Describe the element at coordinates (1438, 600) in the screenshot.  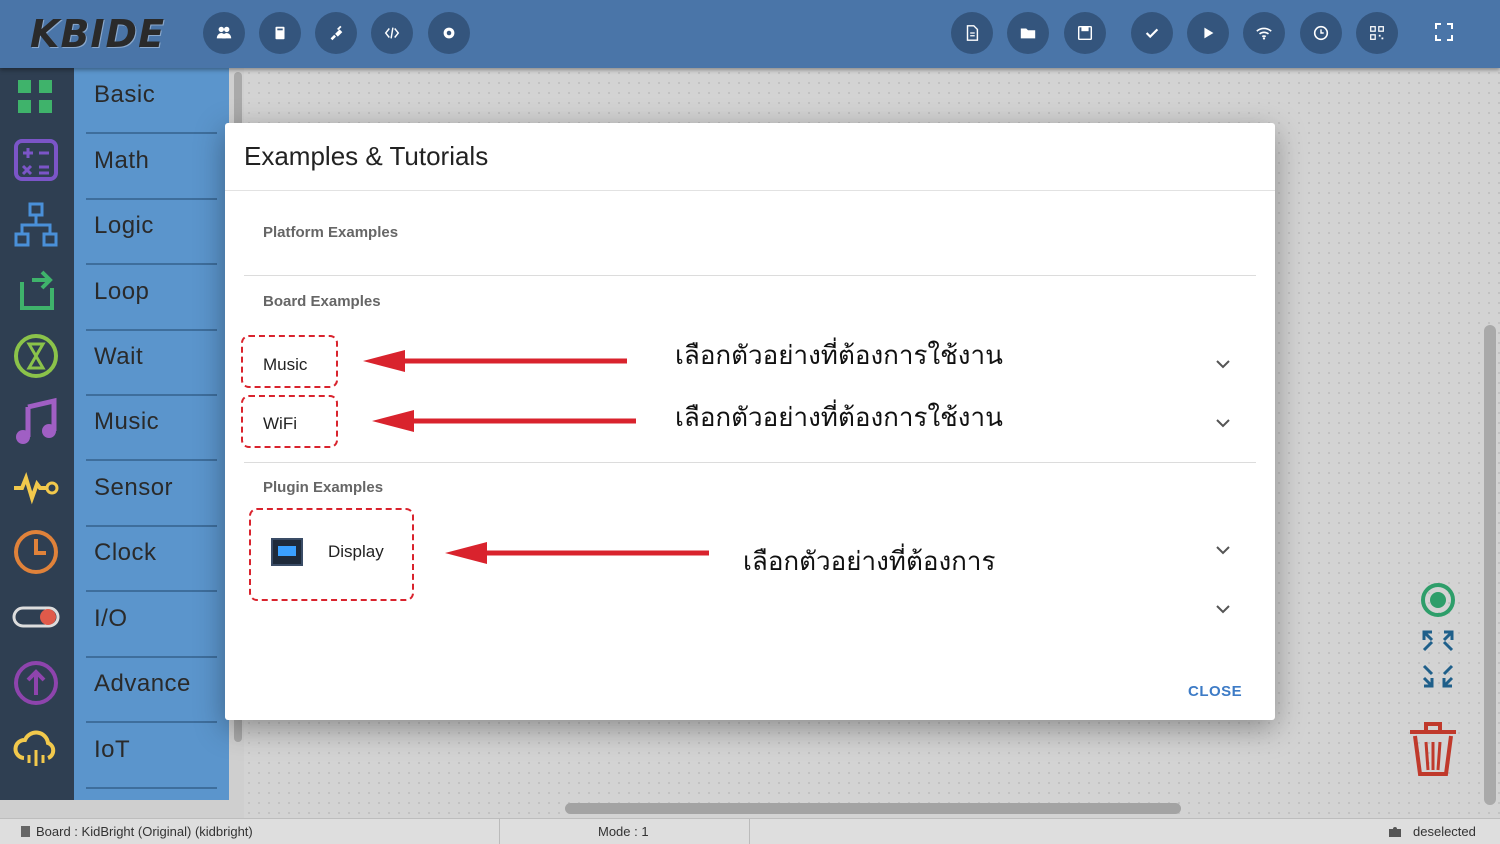
I see `center-target-icon` at that location.